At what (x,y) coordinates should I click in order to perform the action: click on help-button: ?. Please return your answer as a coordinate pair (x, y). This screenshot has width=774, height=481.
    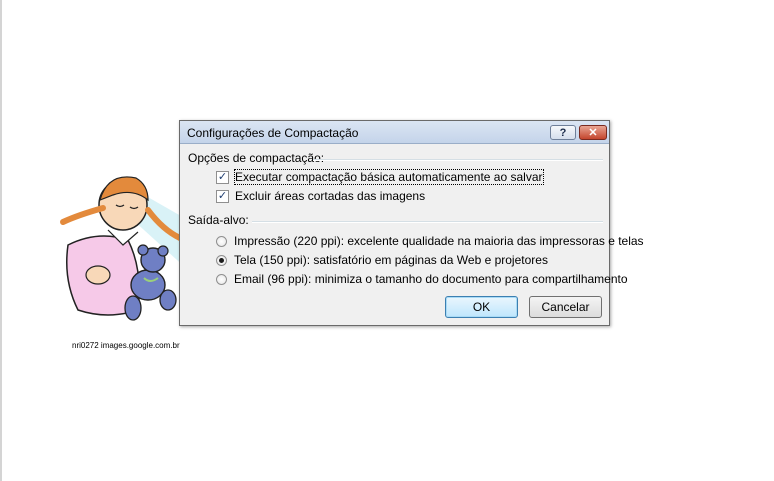
    Looking at the image, I should click on (563, 132).